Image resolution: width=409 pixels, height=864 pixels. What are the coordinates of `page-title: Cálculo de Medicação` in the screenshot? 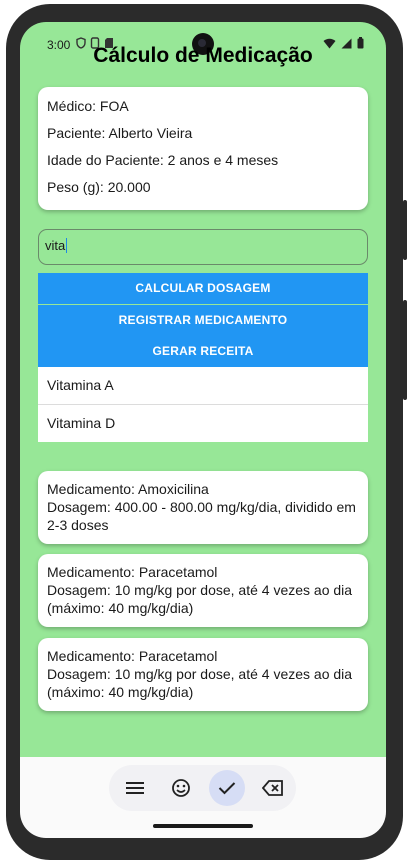 It's located at (203, 55).